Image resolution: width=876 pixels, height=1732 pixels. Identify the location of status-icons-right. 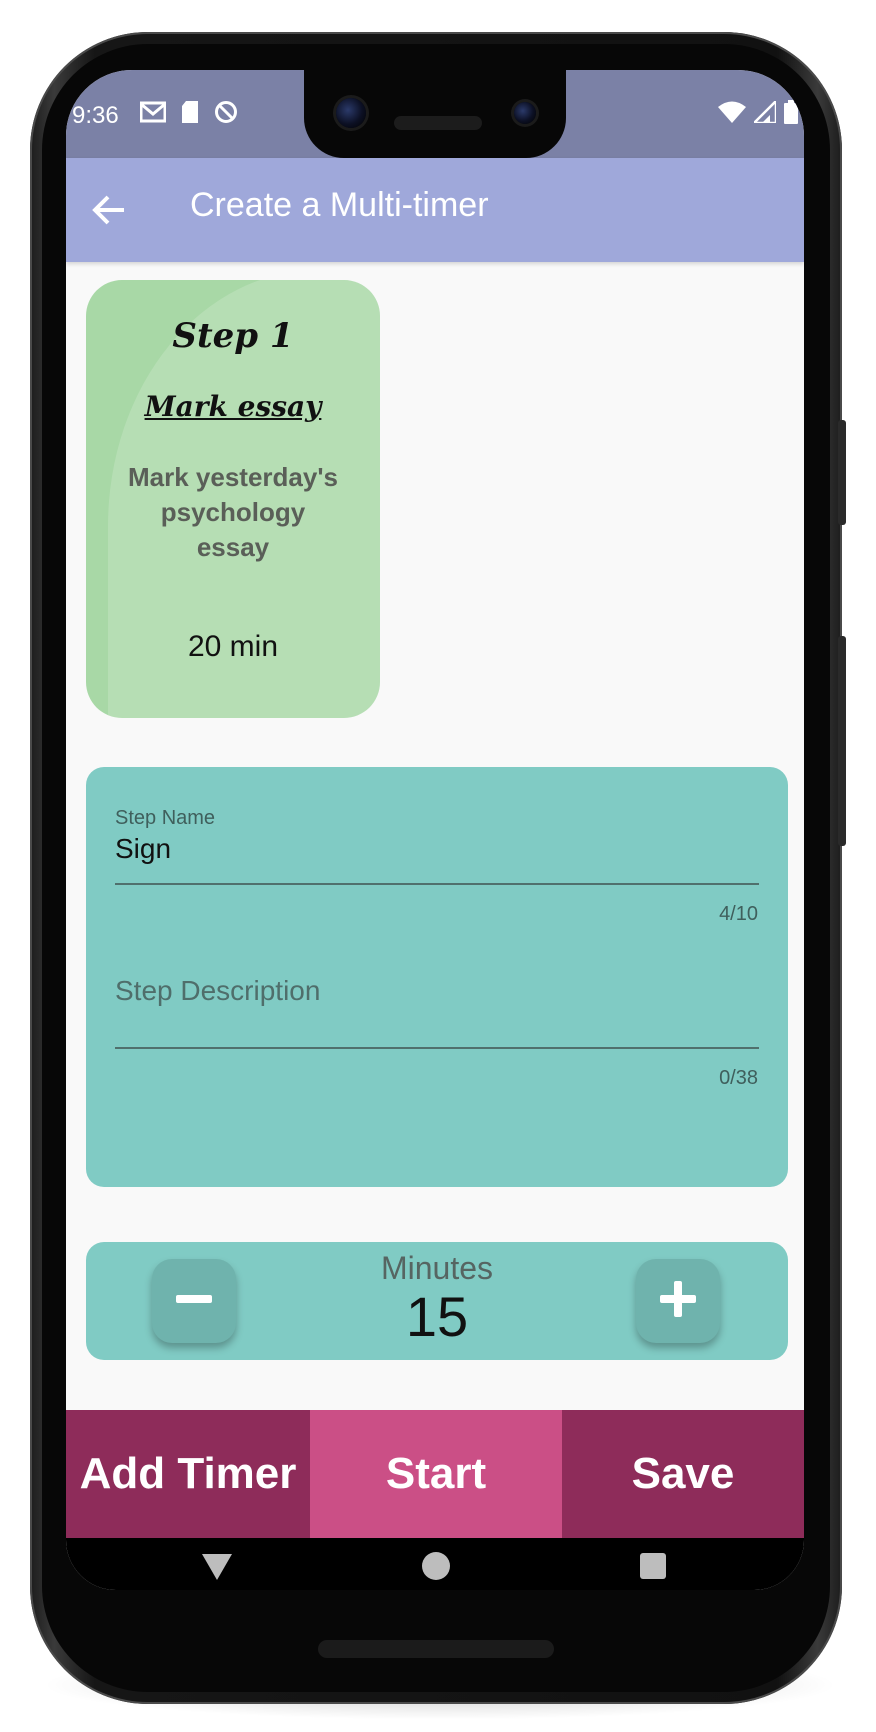
(758, 113).